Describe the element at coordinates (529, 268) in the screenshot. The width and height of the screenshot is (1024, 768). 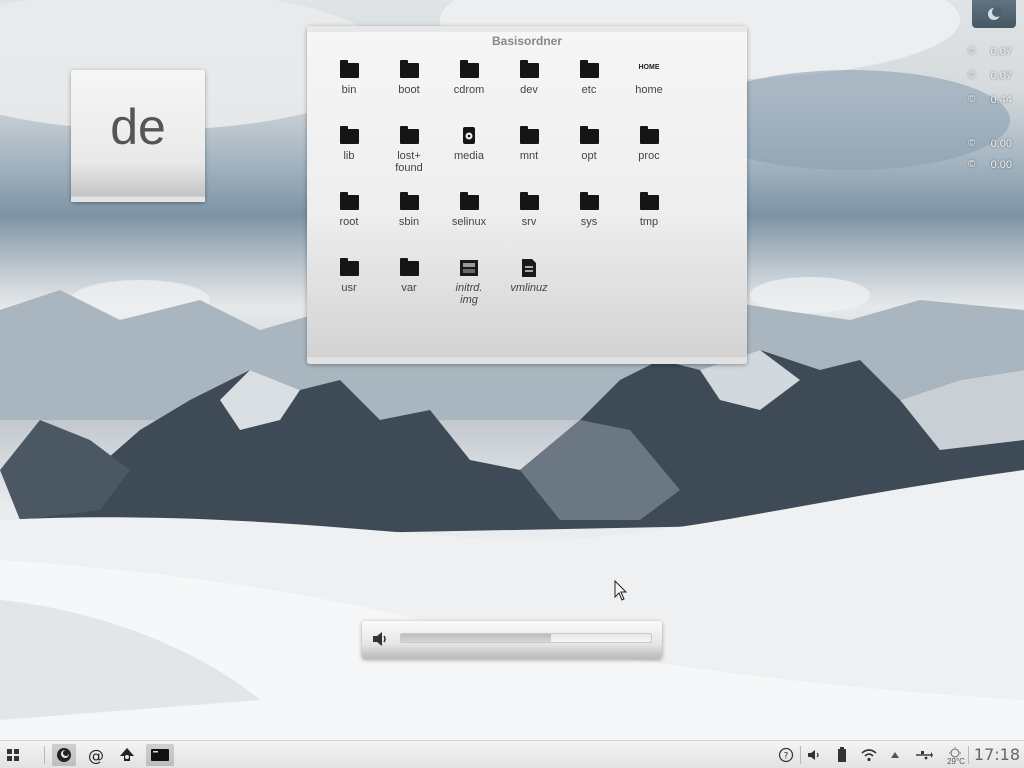
I see `file-icon` at that location.